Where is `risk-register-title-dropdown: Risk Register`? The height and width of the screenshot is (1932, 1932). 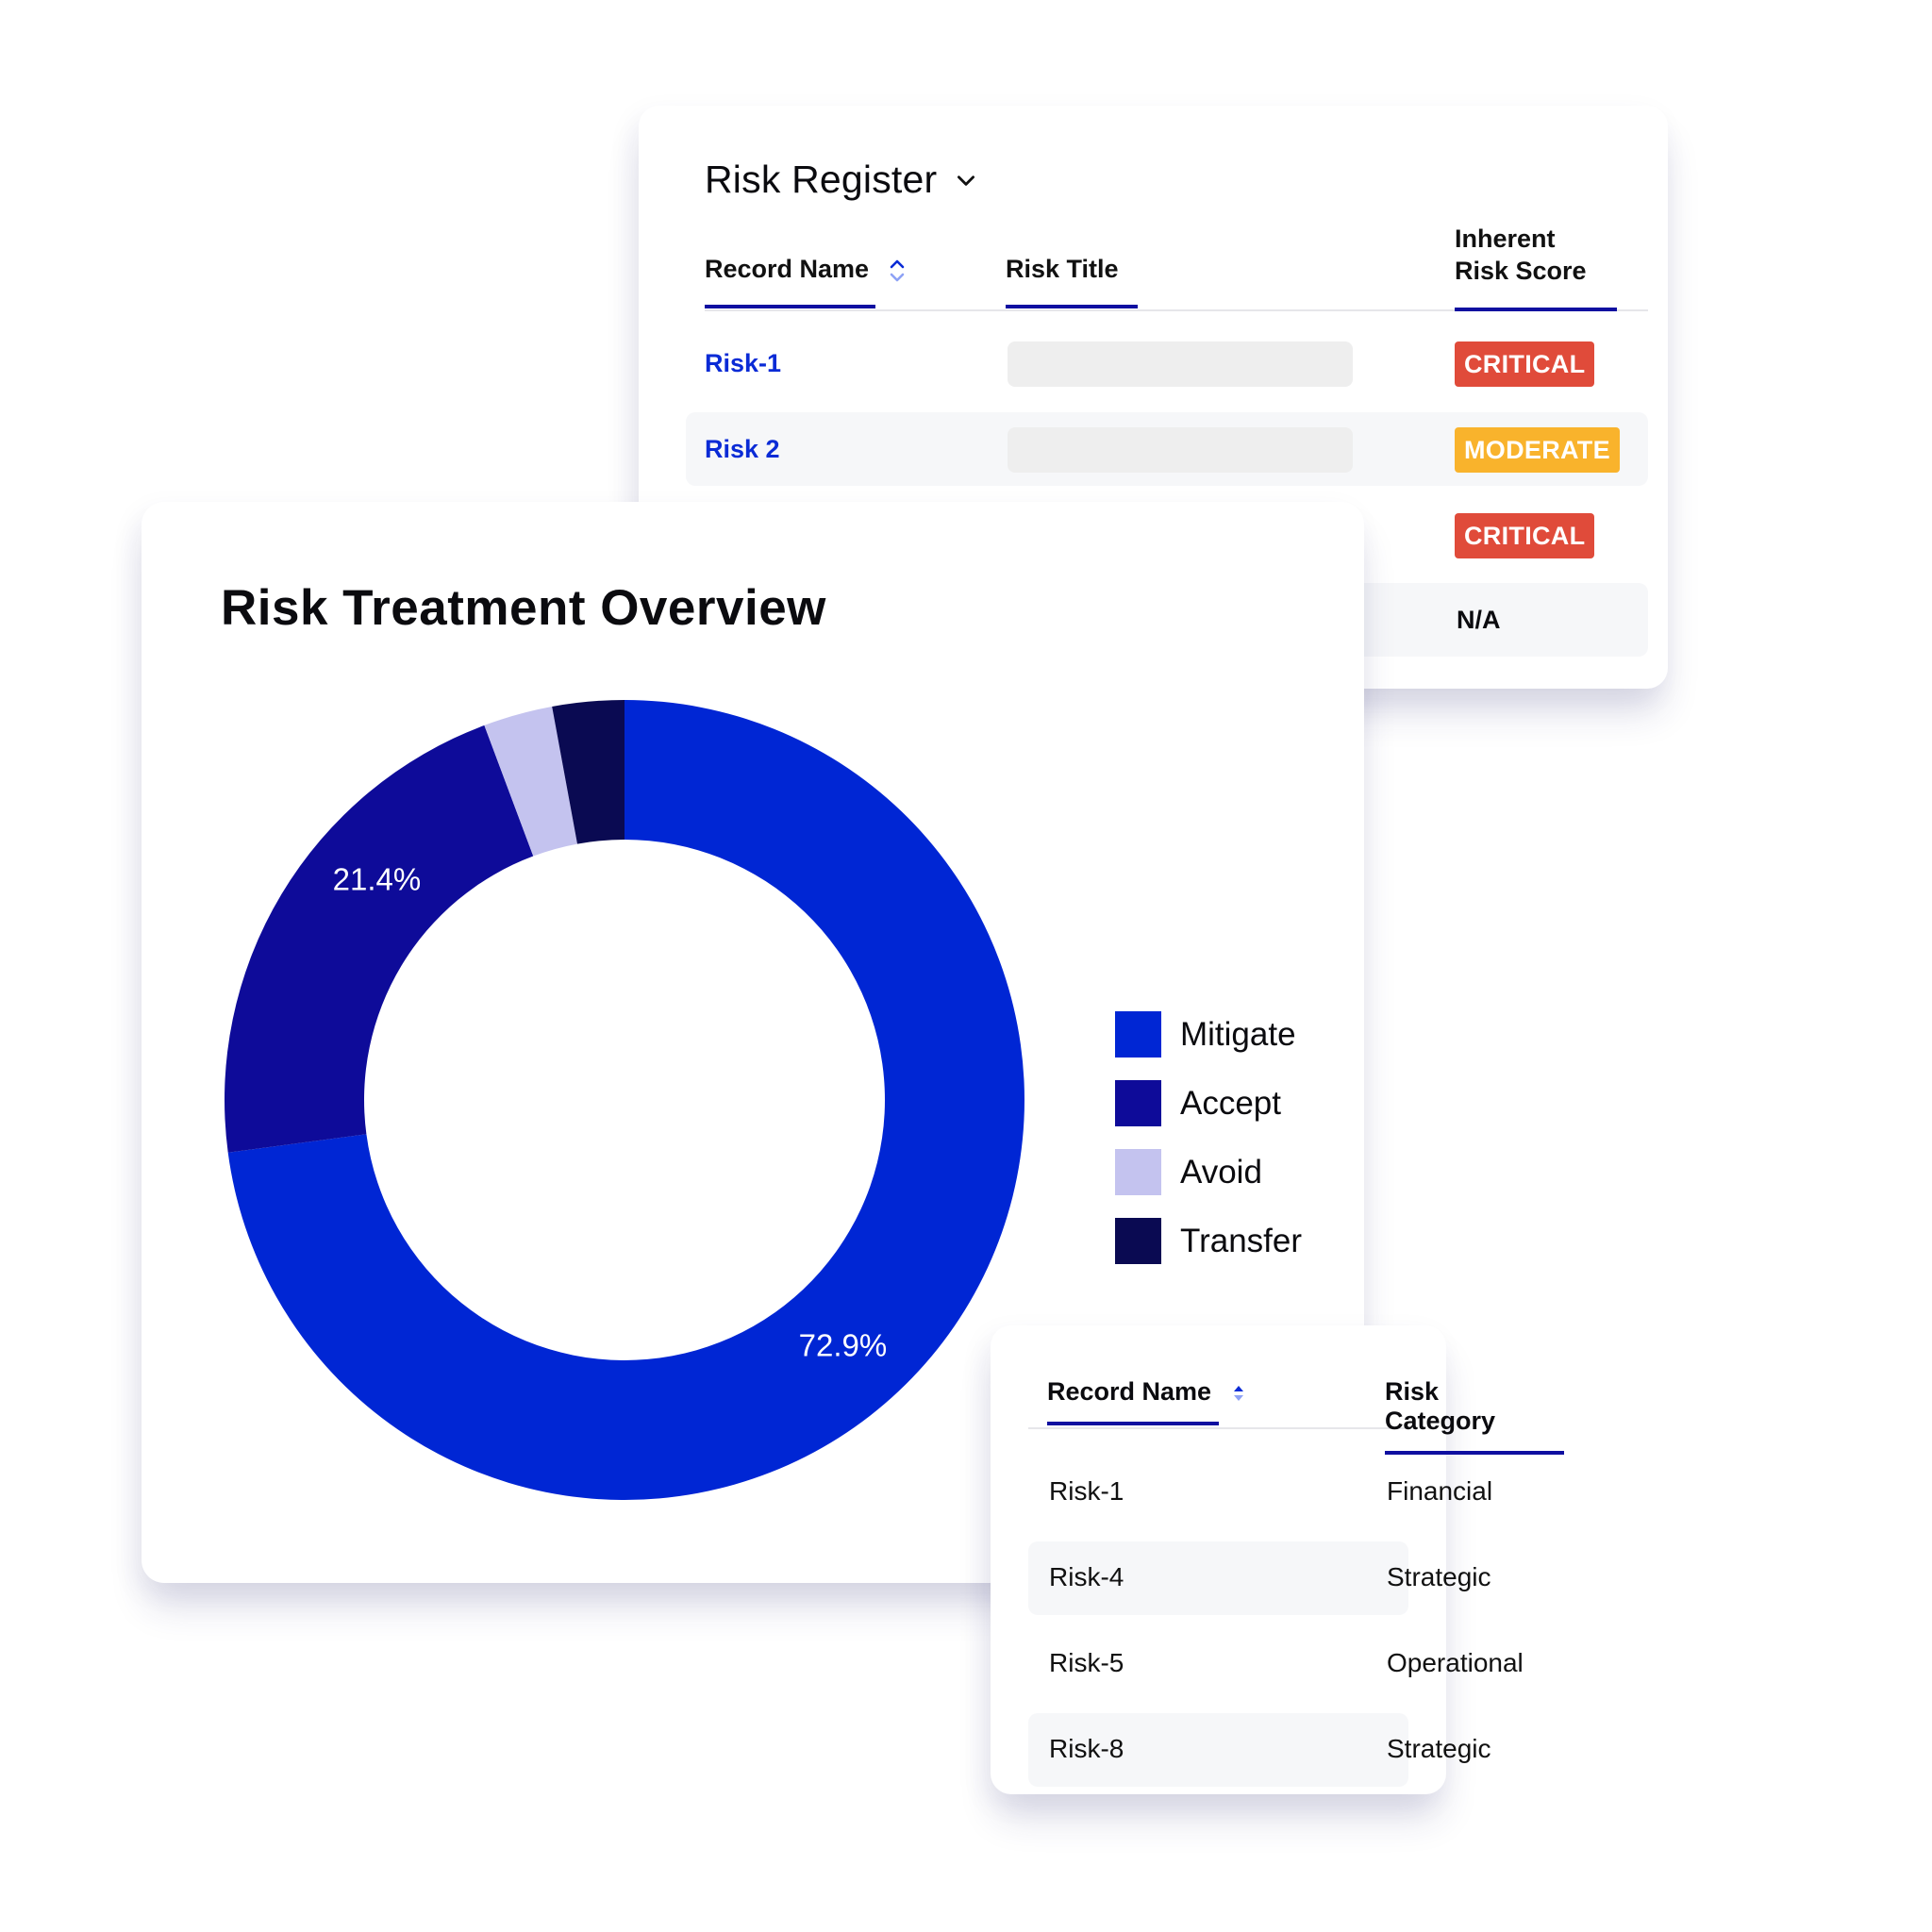 risk-register-title-dropdown: Risk Register is located at coordinates (842, 180).